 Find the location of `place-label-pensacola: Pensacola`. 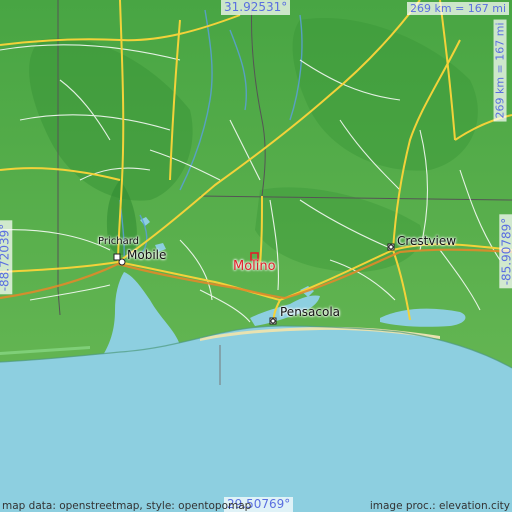

place-label-pensacola: Pensacola is located at coordinates (310, 312).